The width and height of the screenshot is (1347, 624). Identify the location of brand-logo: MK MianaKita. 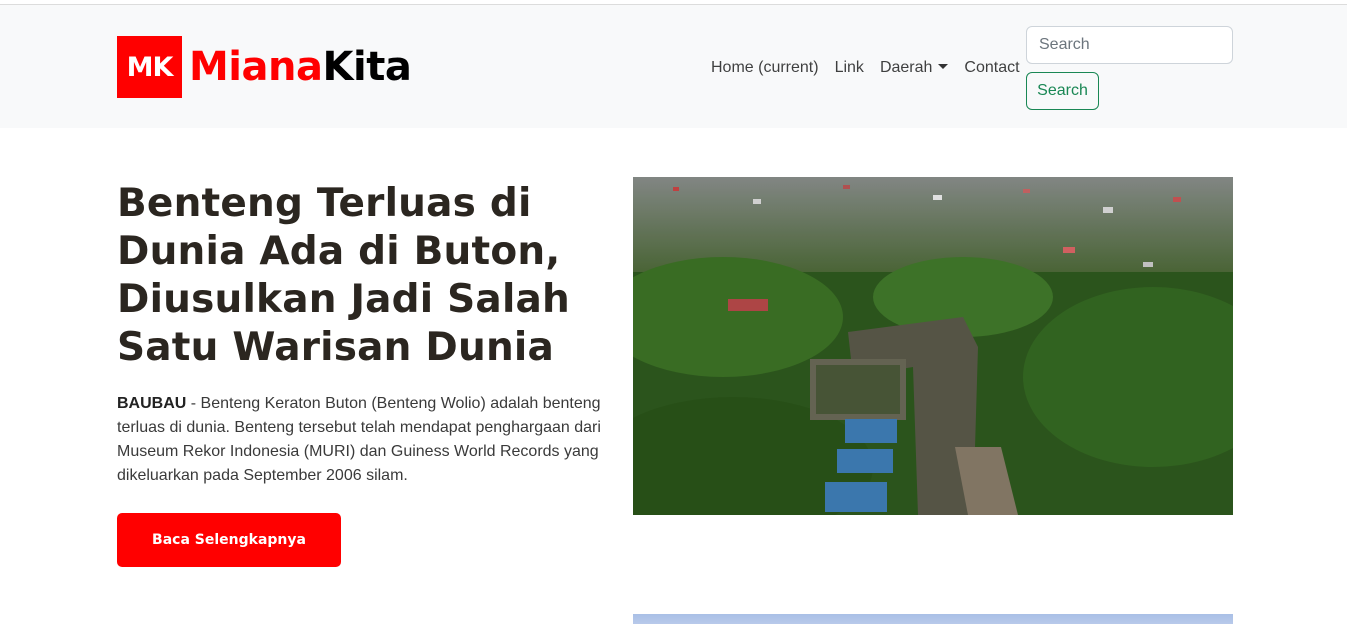
(264, 67).